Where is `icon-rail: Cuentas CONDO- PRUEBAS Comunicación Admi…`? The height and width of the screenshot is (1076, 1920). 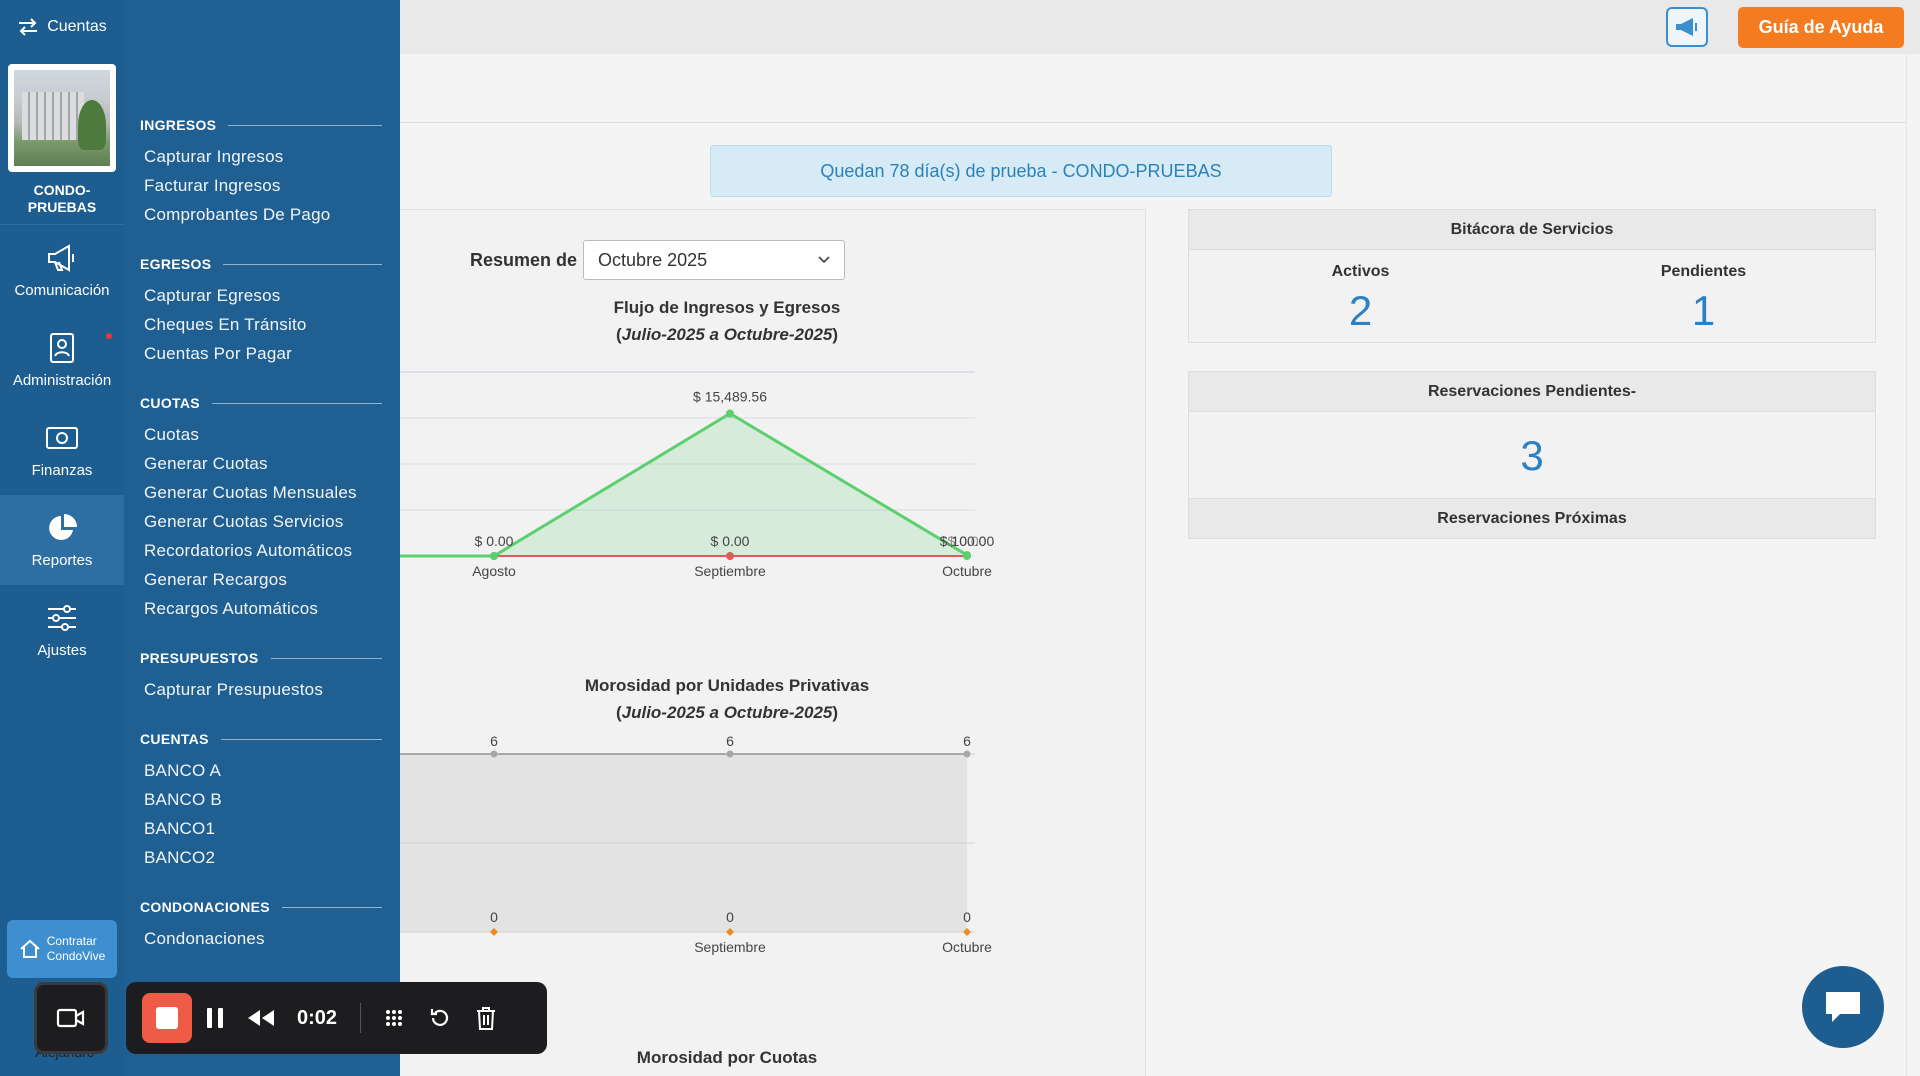
icon-rail: Cuentas CONDO- PRUEBAS Comunicación Admi… is located at coordinates (62, 538).